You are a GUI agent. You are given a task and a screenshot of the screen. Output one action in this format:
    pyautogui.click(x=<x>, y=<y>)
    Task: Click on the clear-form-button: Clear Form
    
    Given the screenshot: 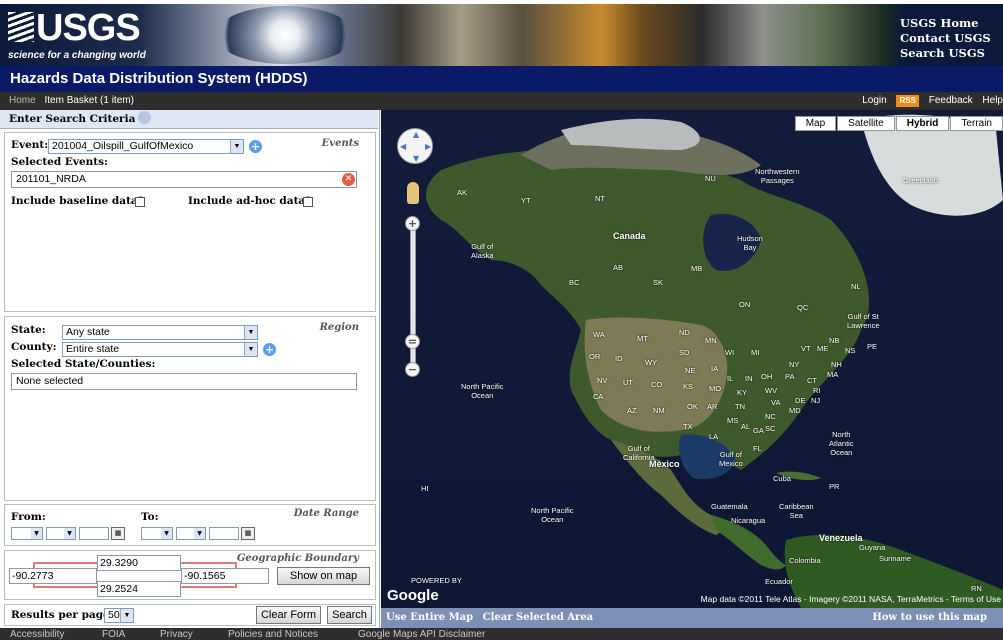 What is the action you would take?
    pyautogui.click(x=288, y=615)
    